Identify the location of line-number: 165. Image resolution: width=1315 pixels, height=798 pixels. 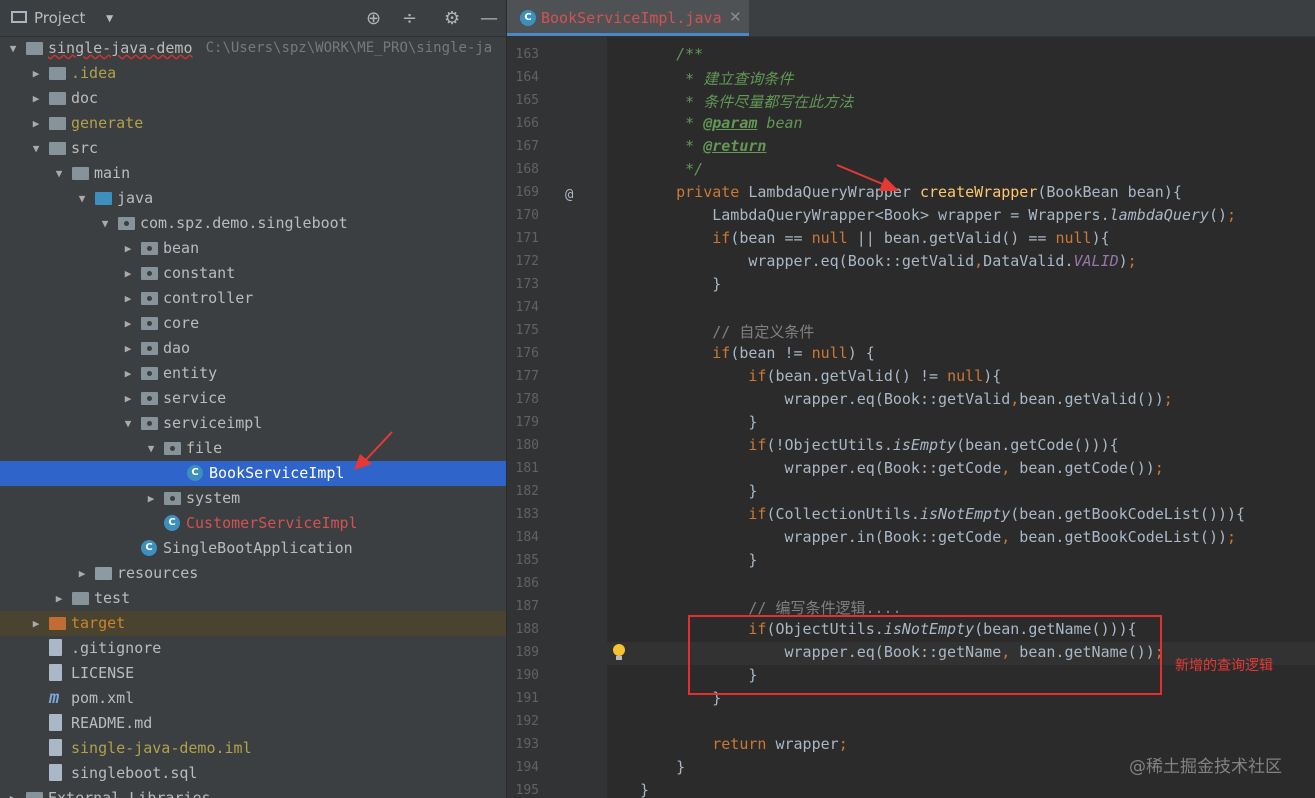
(523, 100).